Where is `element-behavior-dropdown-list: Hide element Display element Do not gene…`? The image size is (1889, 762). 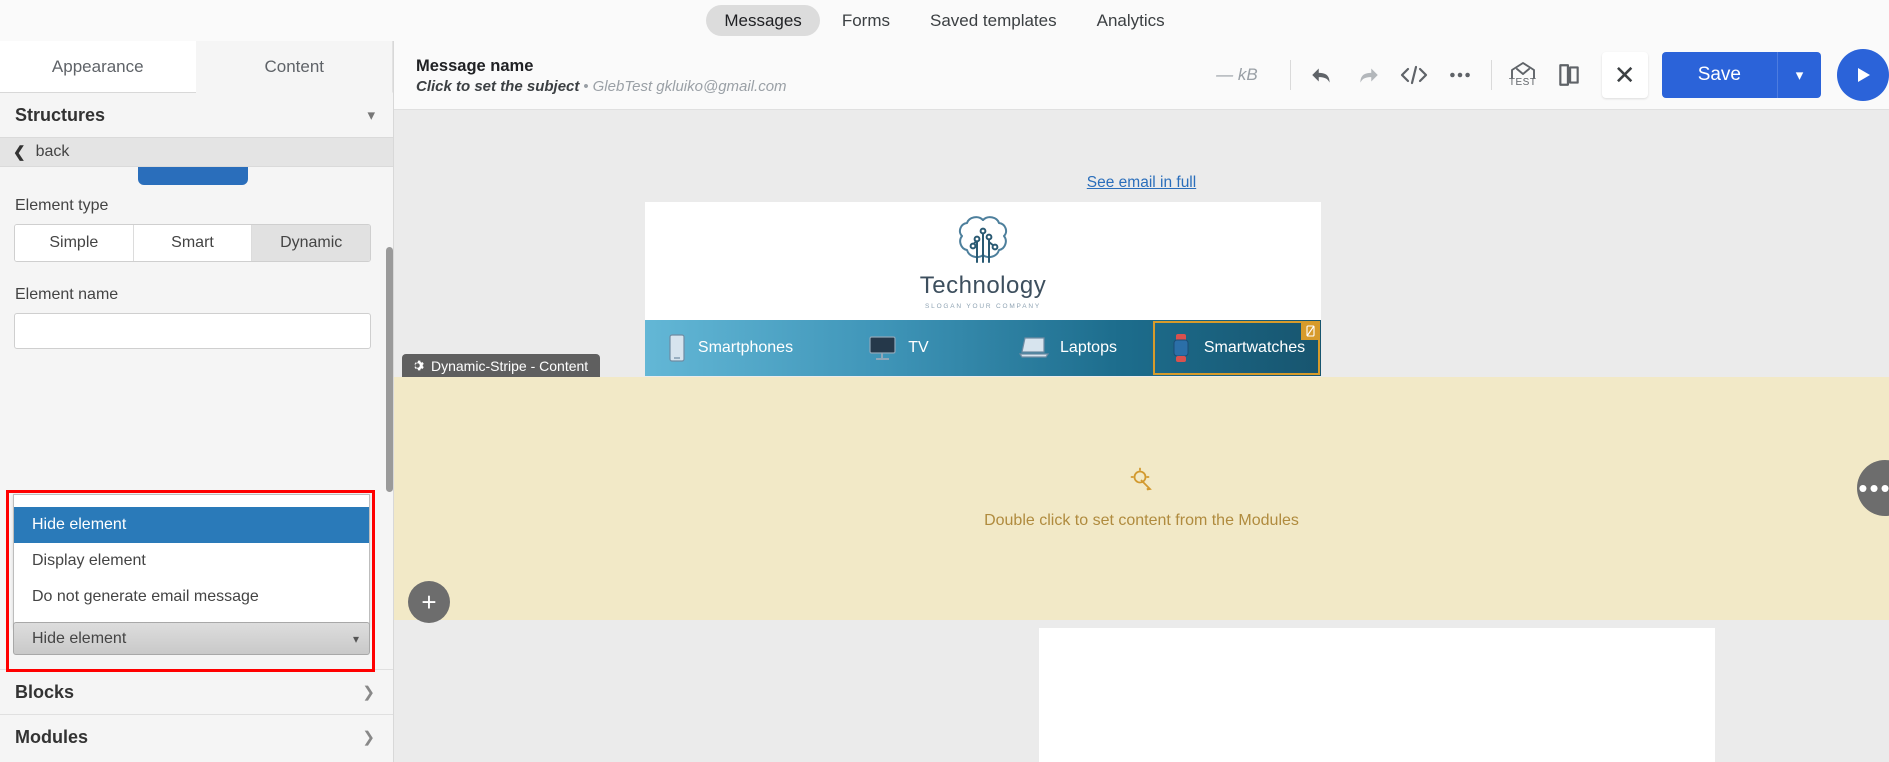
element-behavior-dropdown-list: Hide element Display element Do not gene… is located at coordinates (191, 561).